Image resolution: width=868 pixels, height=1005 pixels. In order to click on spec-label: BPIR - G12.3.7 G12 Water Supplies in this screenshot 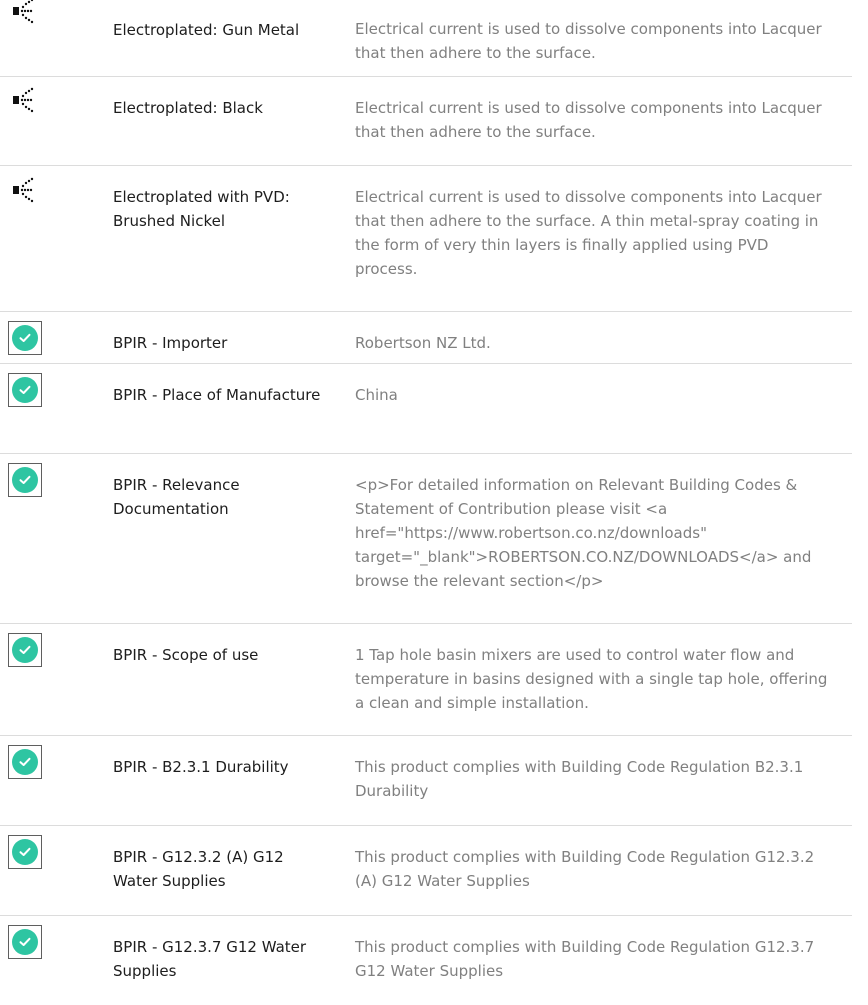, I will do `click(210, 959)`.